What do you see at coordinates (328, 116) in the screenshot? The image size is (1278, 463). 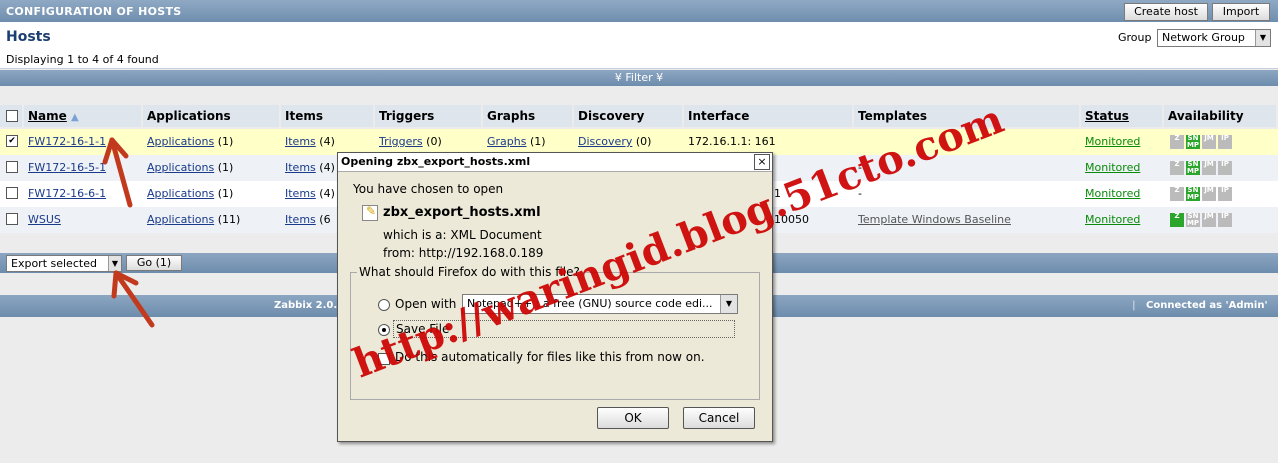 I see `column-header-items: Items` at bounding box center [328, 116].